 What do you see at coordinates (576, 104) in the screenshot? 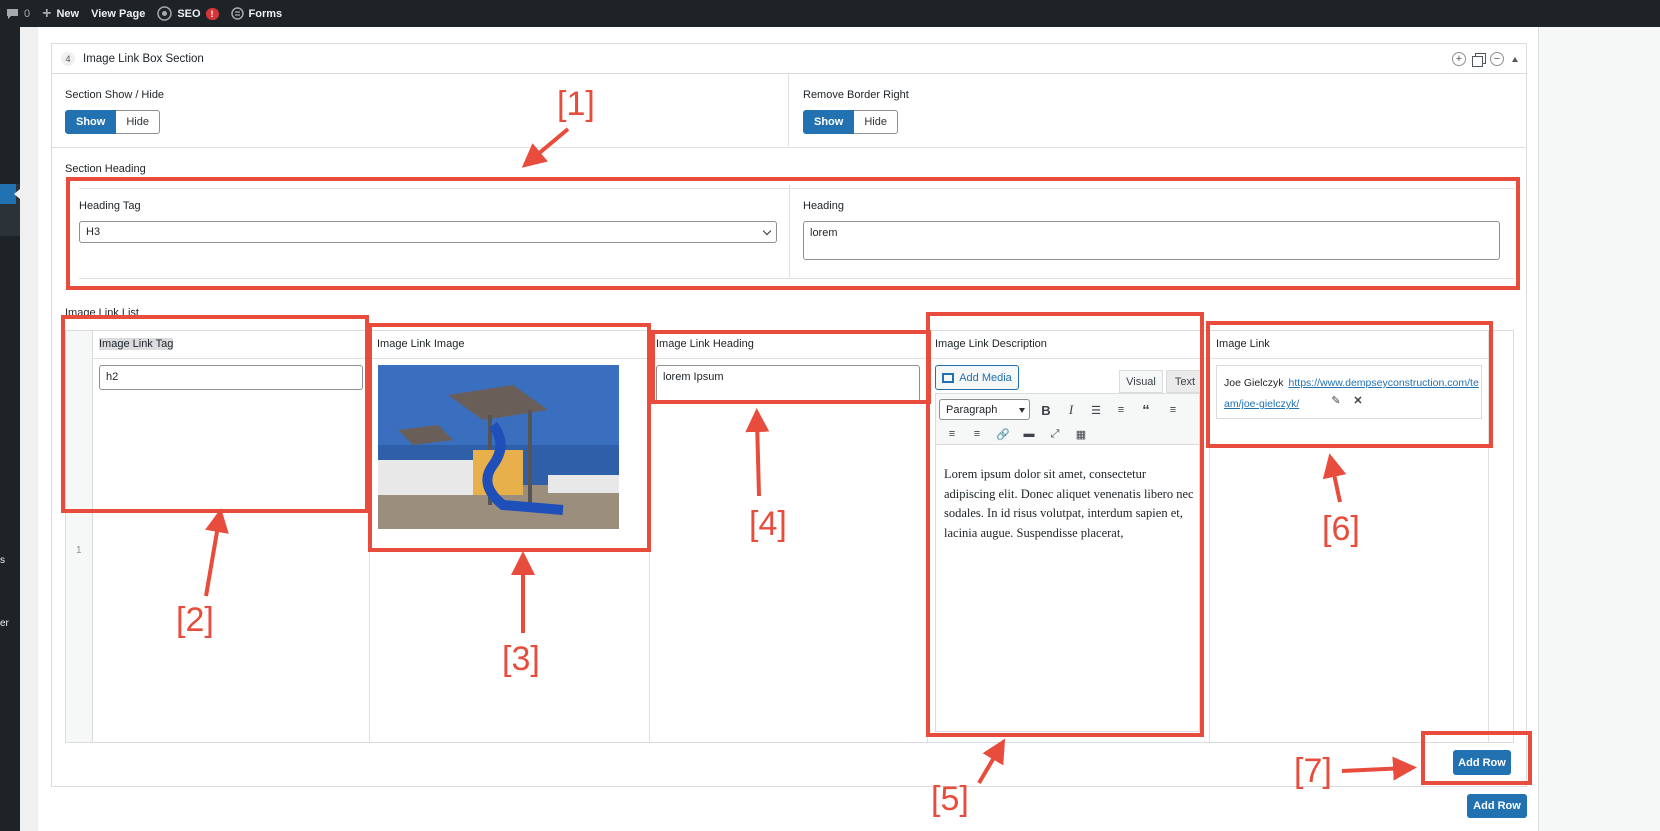
I see `annotation-label: [1]` at bounding box center [576, 104].